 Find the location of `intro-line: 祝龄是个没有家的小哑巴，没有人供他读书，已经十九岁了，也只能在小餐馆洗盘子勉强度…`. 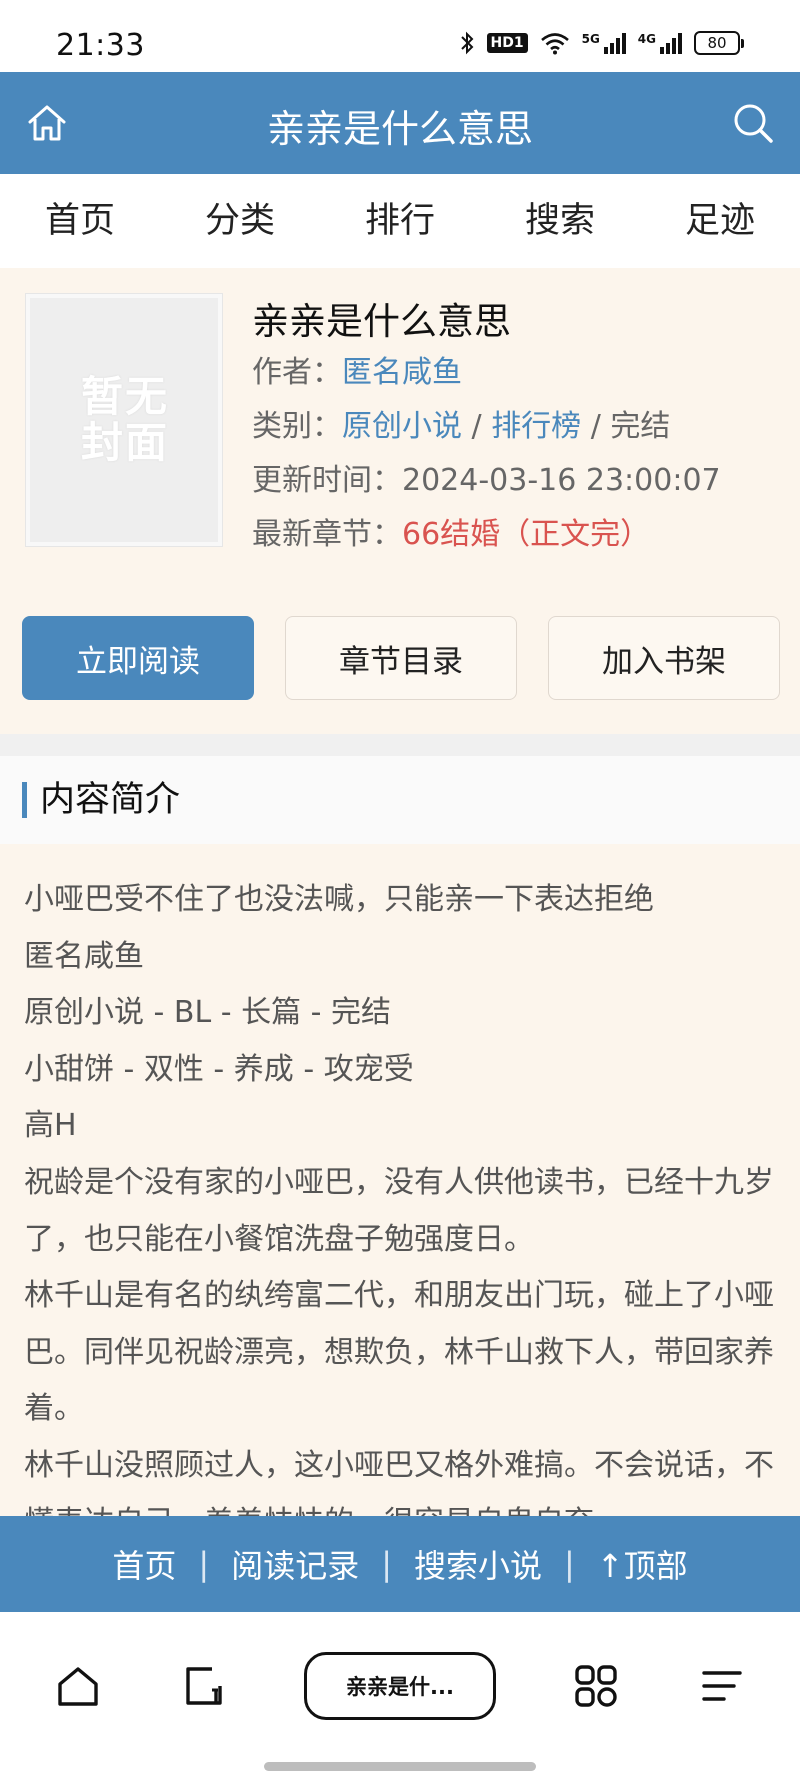

intro-line: 祝龄是个没有家的小哑巴，没有人供他读书，已经十九岁了，也只能在小餐馆洗盘子勉强度… is located at coordinates (399, 1210).